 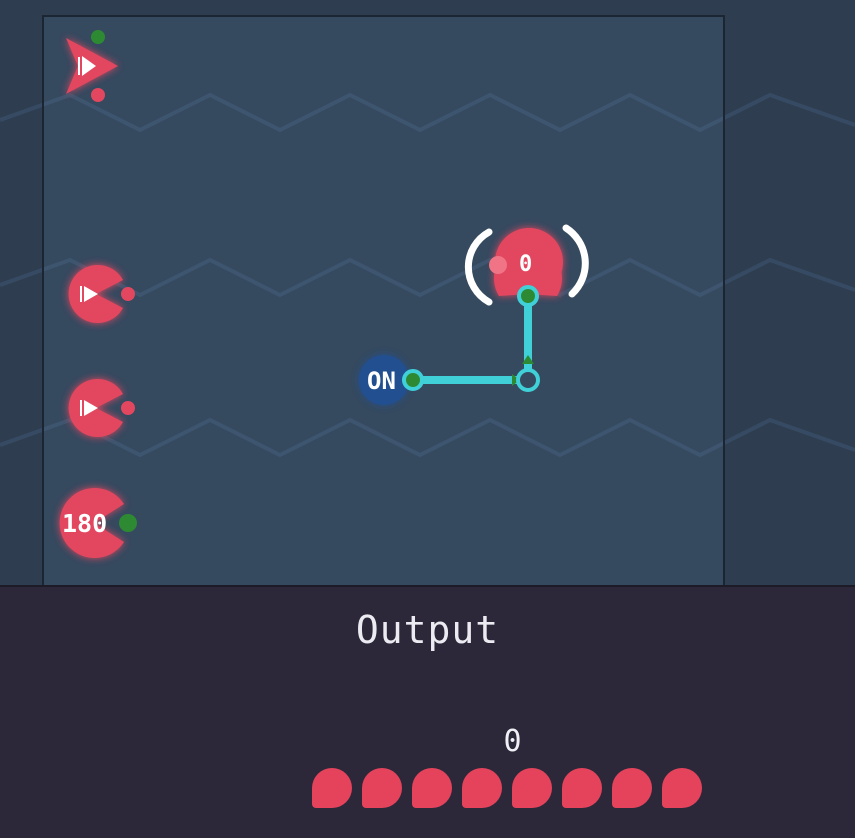 What do you see at coordinates (471, 339) in the screenshot?
I see `wire` at bounding box center [471, 339].